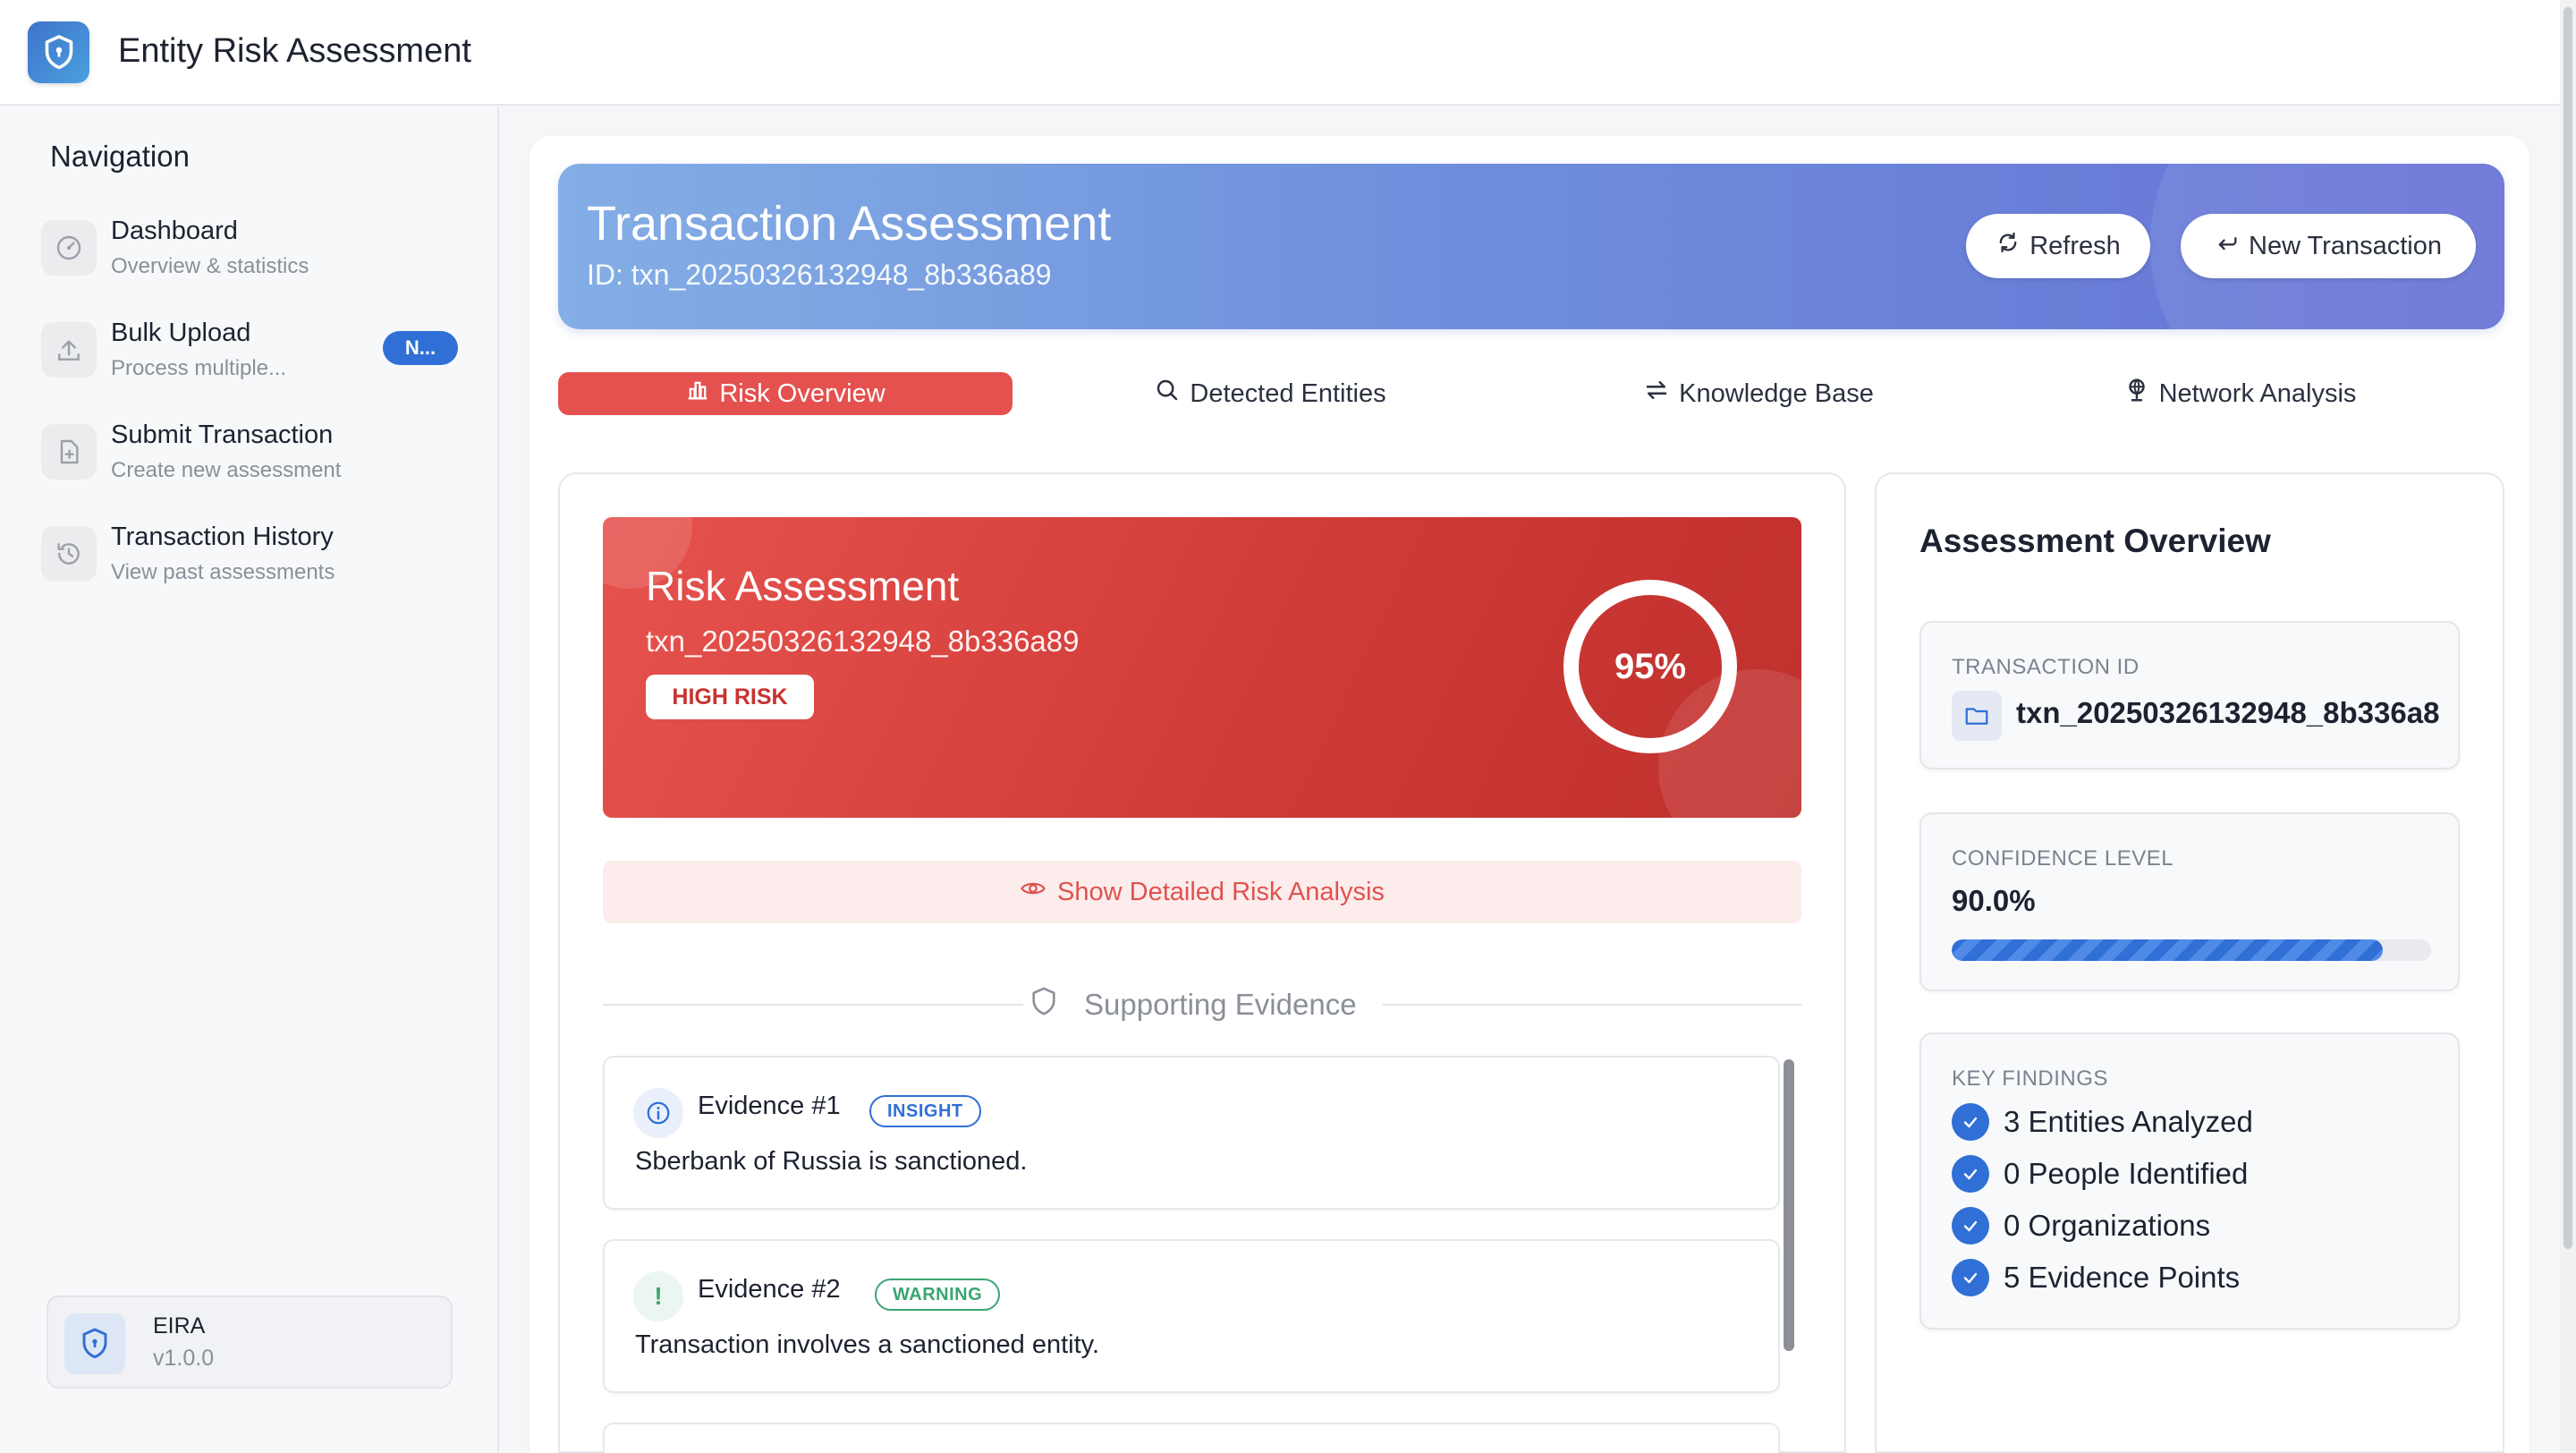 The width and height of the screenshot is (2576, 1453). I want to click on page-title: Transaction Assessment, so click(849, 224).